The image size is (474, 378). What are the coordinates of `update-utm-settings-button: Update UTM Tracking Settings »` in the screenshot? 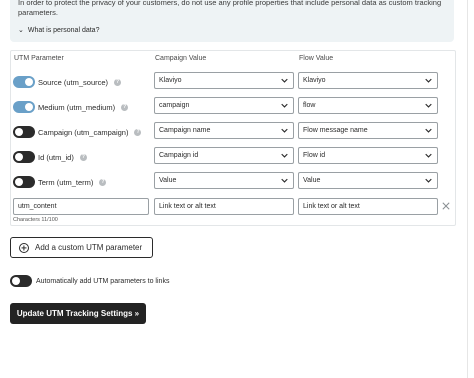 It's located at (78, 313).